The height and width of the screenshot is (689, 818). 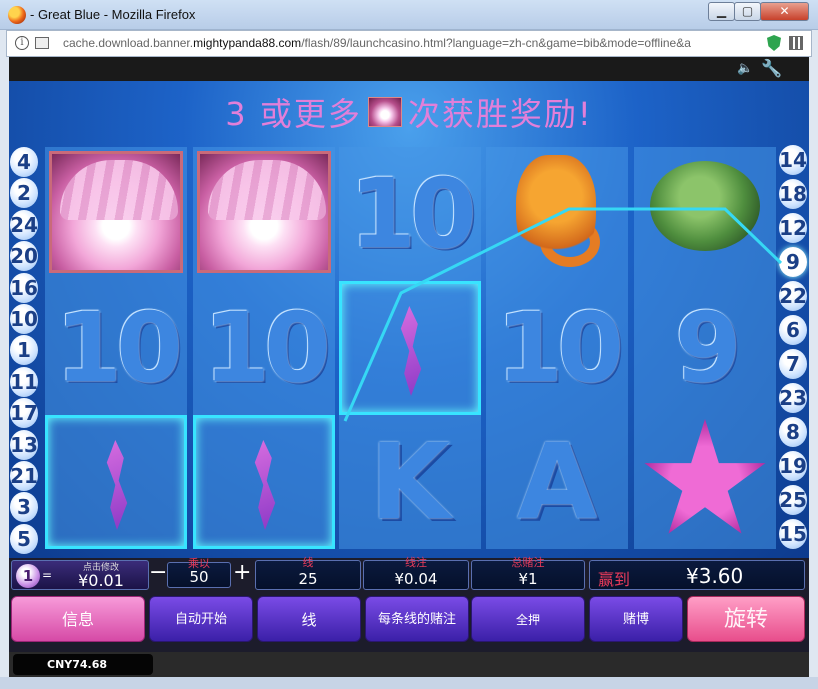 I want to click on turtle-icon, so click(x=705, y=206).